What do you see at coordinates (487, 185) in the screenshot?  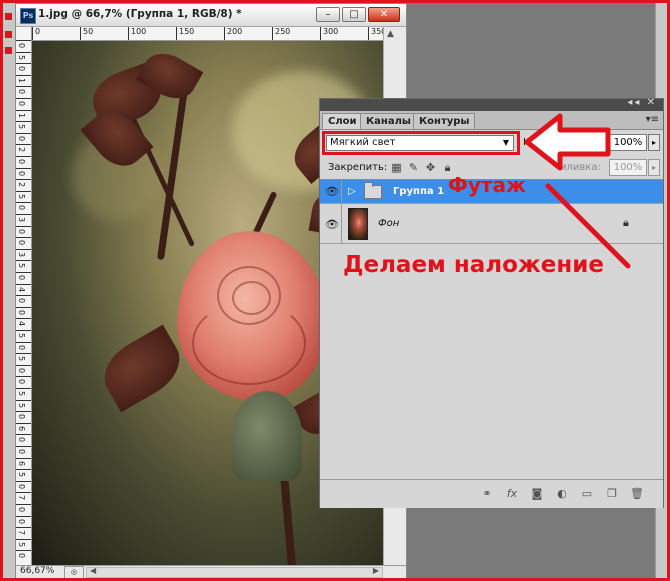 I see `footage-label: Футаж` at bounding box center [487, 185].